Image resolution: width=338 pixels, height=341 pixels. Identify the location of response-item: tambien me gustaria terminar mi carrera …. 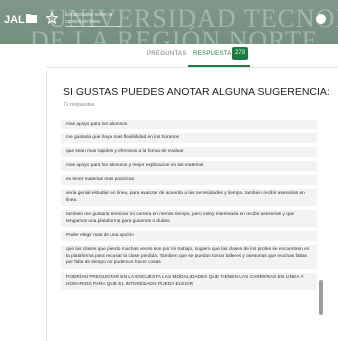
(189, 218).